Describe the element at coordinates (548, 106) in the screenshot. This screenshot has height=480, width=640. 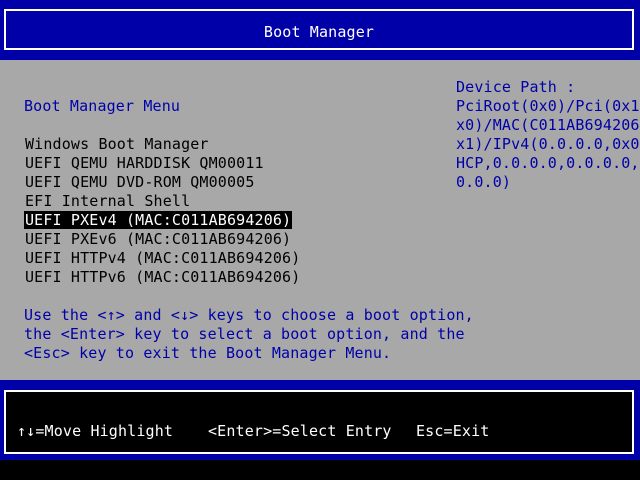
I see `device-path-line: PciRoot(0x0)/Pci(0x1,0` at that location.